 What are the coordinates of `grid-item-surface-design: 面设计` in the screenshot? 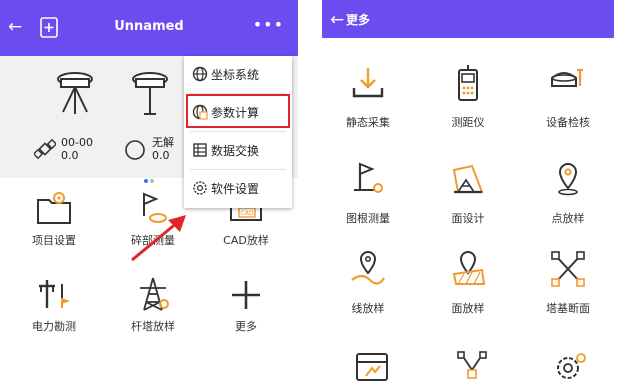 It's located at (468, 193).